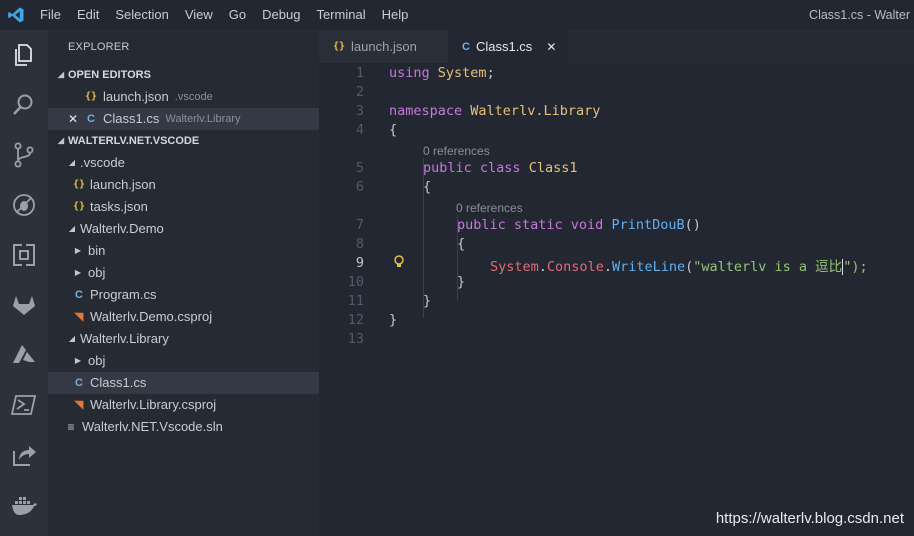  I want to click on tab-label: Class1.cs, so click(504, 46).